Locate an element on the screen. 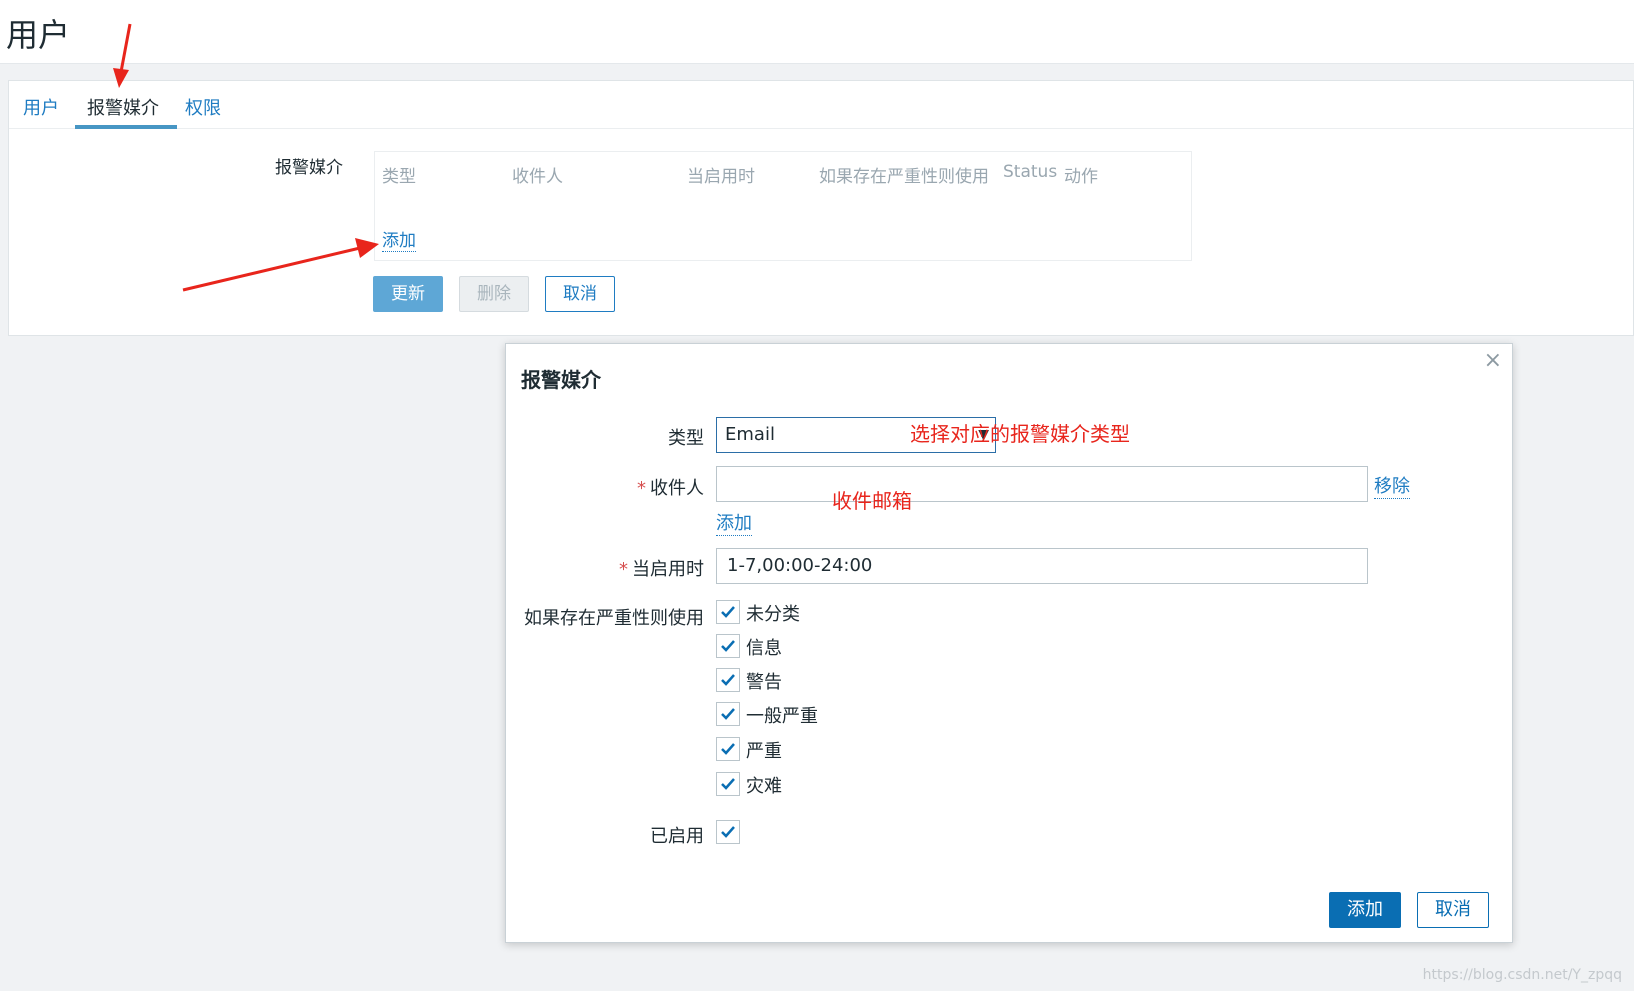 Image resolution: width=1634 pixels, height=991 pixels. modal-add-button: 添加 is located at coordinates (1365, 910).